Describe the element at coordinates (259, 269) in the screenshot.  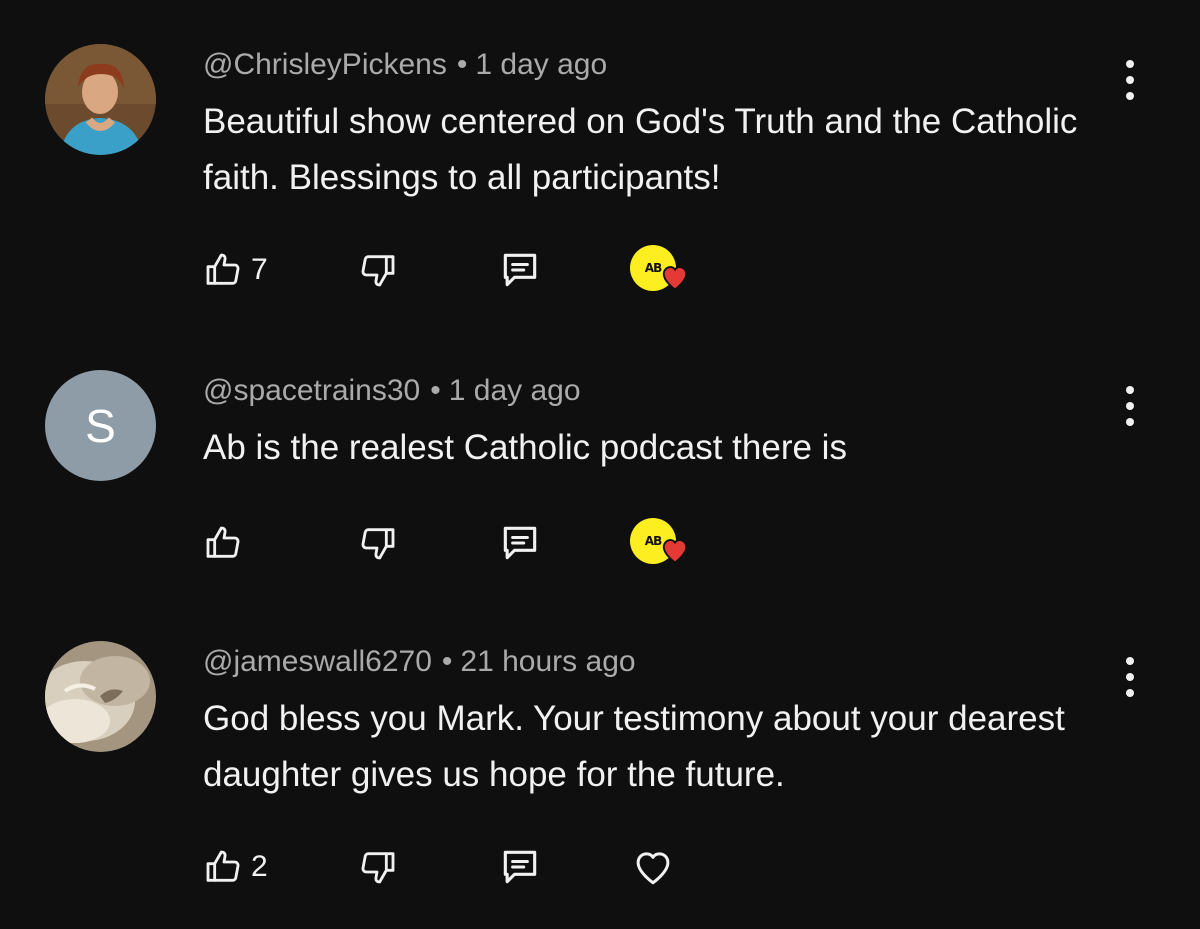
I see `like-count: 7` at that location.